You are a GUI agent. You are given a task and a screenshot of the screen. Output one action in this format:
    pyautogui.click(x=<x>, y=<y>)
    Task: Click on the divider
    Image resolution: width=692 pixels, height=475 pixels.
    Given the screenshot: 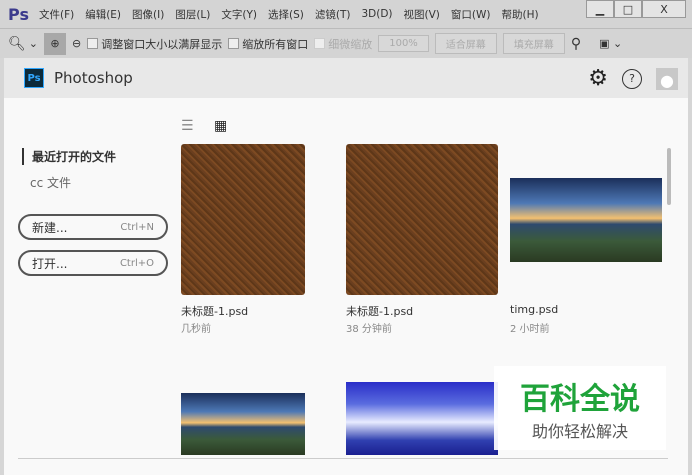 What is the action you would take?
    pyautogui.click(x=343, y=458)
    